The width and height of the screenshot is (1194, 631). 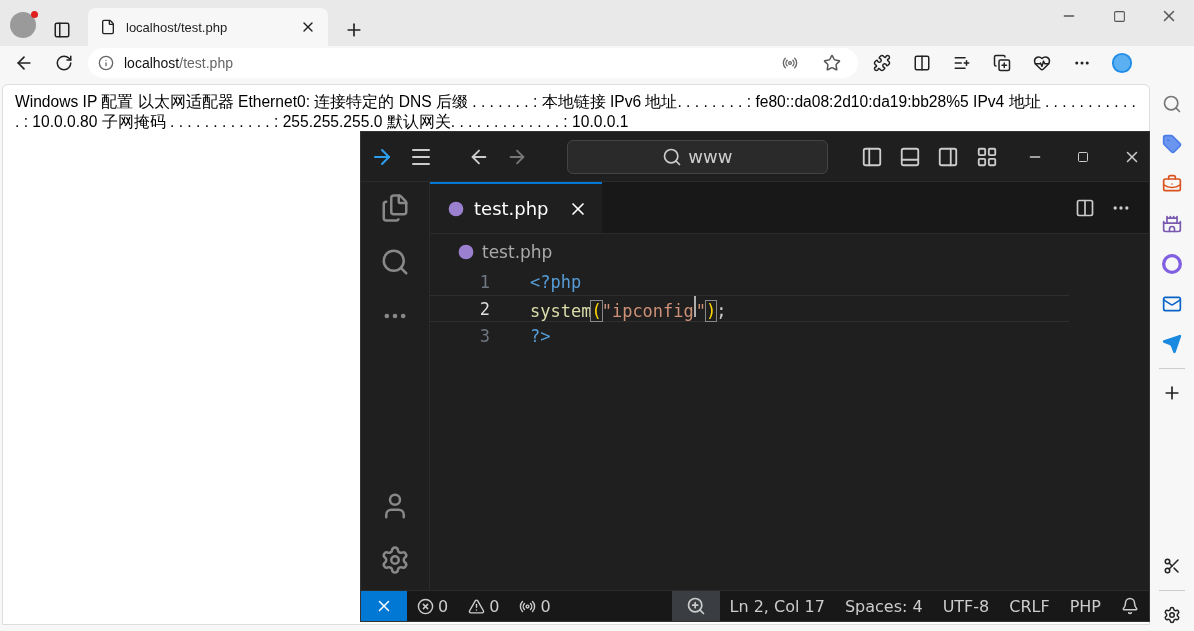 I want to click on ipconfig-output-text: Windows IP 配置 以太网适配器 Ethernet0: 连接特定的 DNS 后缀 . . . . . . . : 本地链接 IPv6 地址. . . . . . . . : fe80::da08:2d10:da19:bb28%5 IPv4 地址 . . . . . . . . . . . . : 10.0.0.80 子网掩码 . . . . . . . . . . . . : 255.255.255.0 默认网关. . . . . . . . . . . . . : 10.0.0.1, so click(x=576, y=112).